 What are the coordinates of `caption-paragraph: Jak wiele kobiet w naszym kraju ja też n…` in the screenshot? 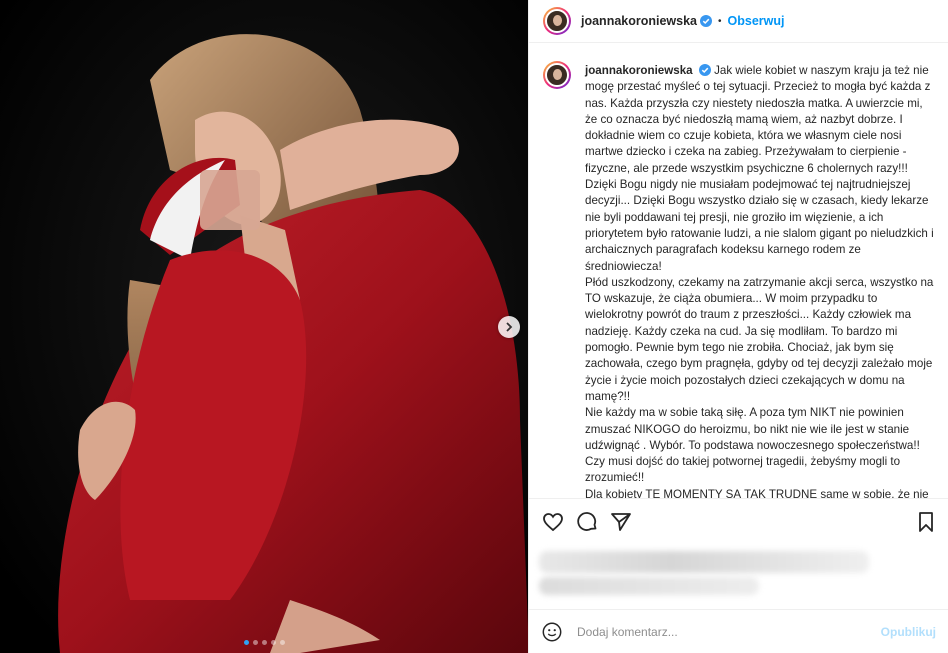 It's located at (759, 168).